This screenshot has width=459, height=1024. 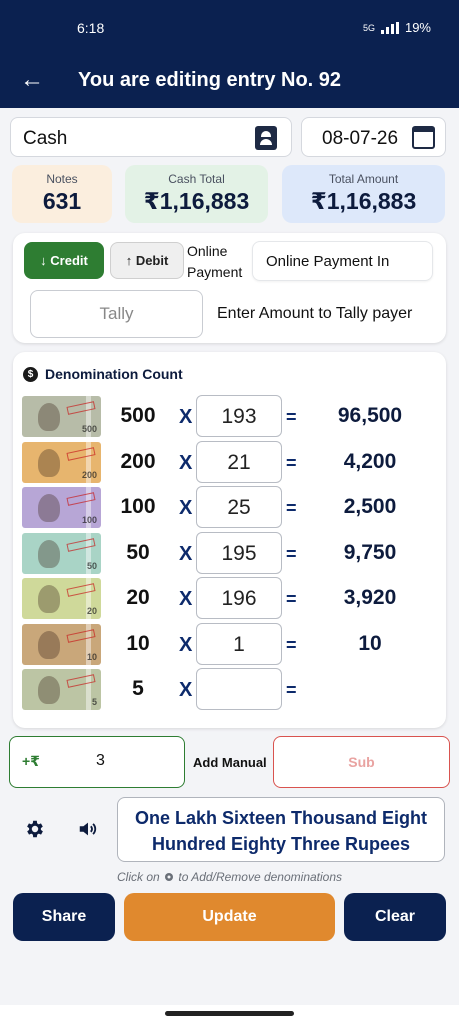 What do you see at coordinates (138, 506) in the screenshot?
I see `denomination-label: 100` at bounding box center [138, 506].